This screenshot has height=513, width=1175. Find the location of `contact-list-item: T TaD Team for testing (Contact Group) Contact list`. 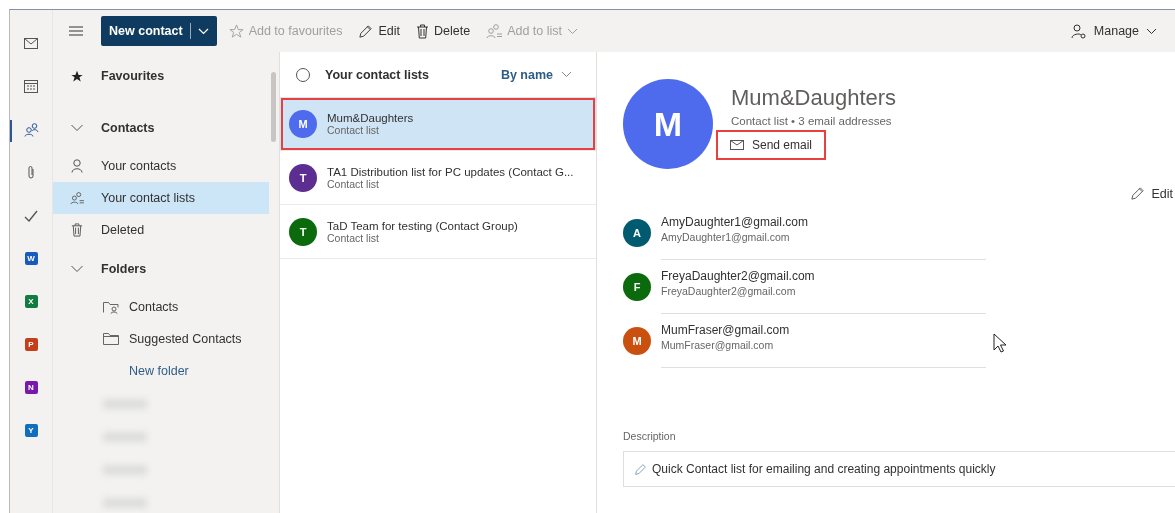

contact-list-item: T TaD Team for testing (Contact Group) Contact list is located at coordinates (438, 232).